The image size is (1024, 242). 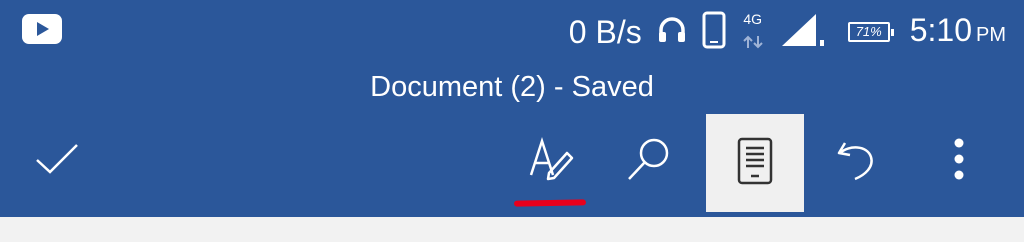 What do you see at coordinates (940, 29) in the screenshot?
I see `clock-time: 5:10` at bounding box center [940, 29].